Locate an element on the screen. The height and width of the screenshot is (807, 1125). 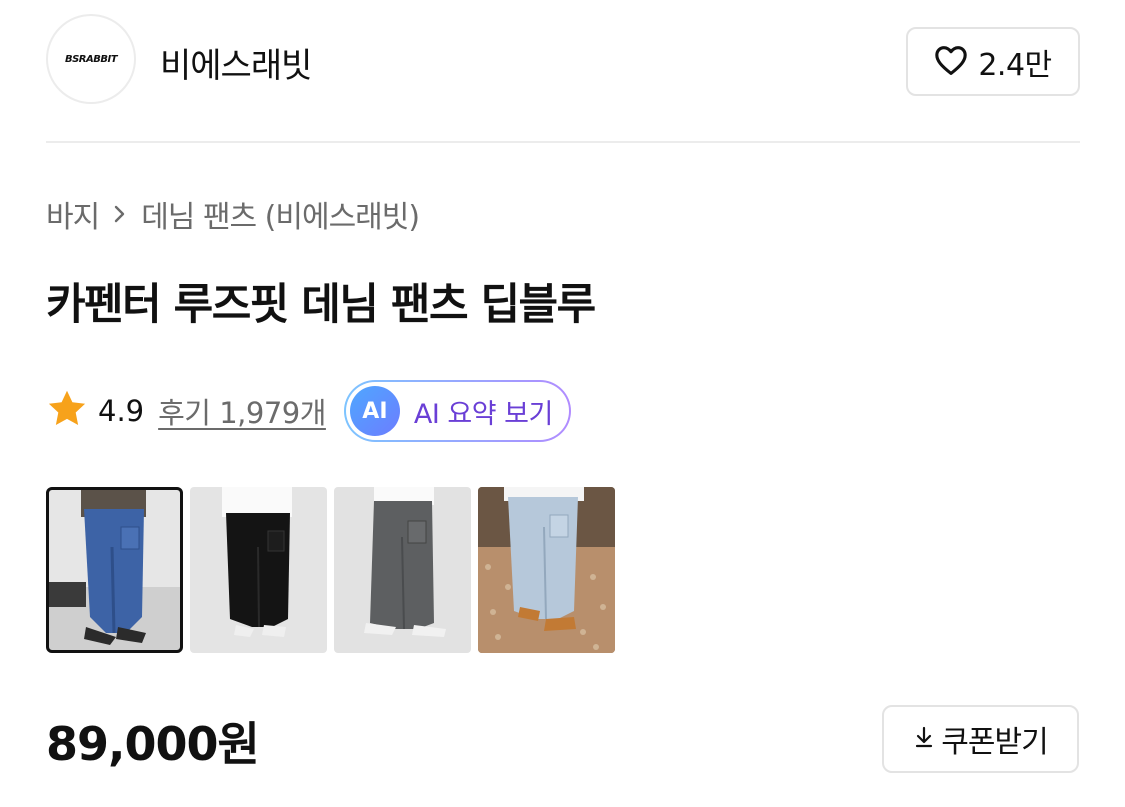
brand-header: BSRABBIT 비에스래빗 2.4만 is located at coordinates (563, 61).